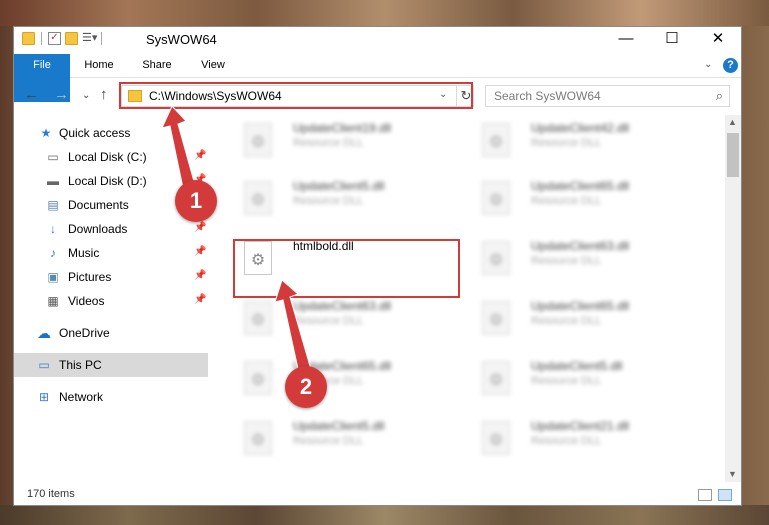  I want to click on step-2-badge: 2, so click(306, 387).